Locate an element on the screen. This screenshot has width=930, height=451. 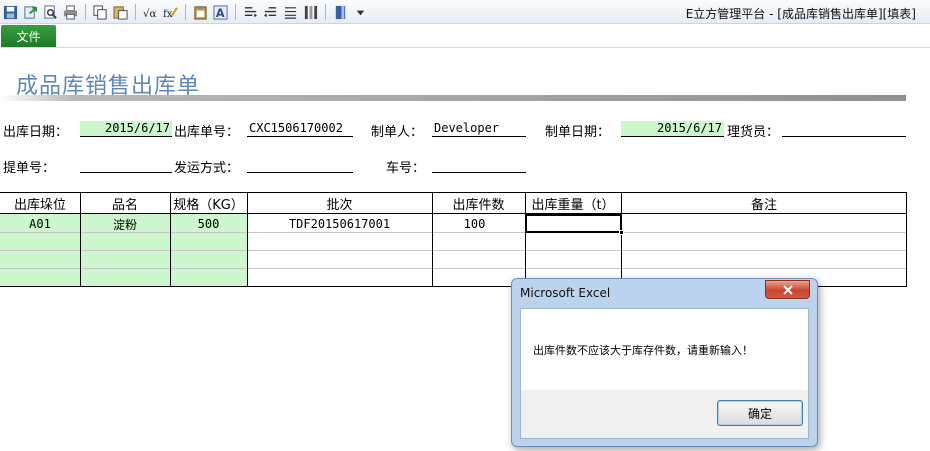
clerk-label: 理货员： is located at coordinates (753, 132).